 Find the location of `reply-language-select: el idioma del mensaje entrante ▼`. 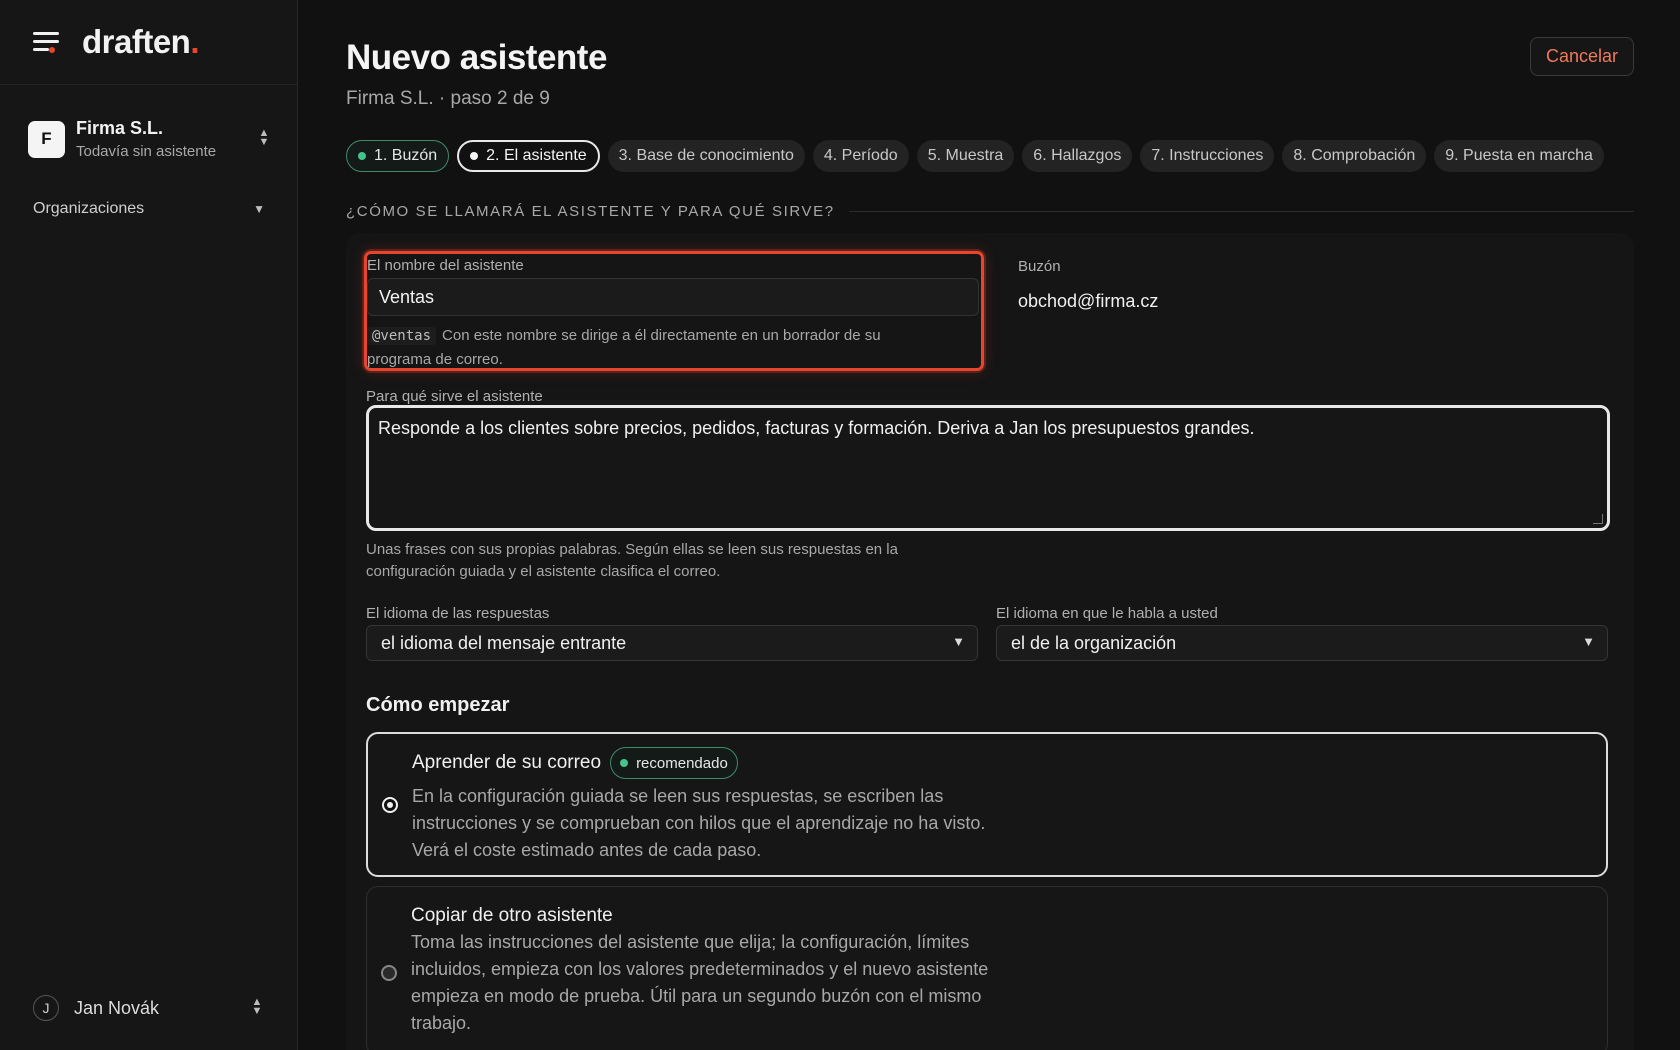

reply-language-select: el idioma del mensaje entrante ▼ is located at coordinates (672, 643).